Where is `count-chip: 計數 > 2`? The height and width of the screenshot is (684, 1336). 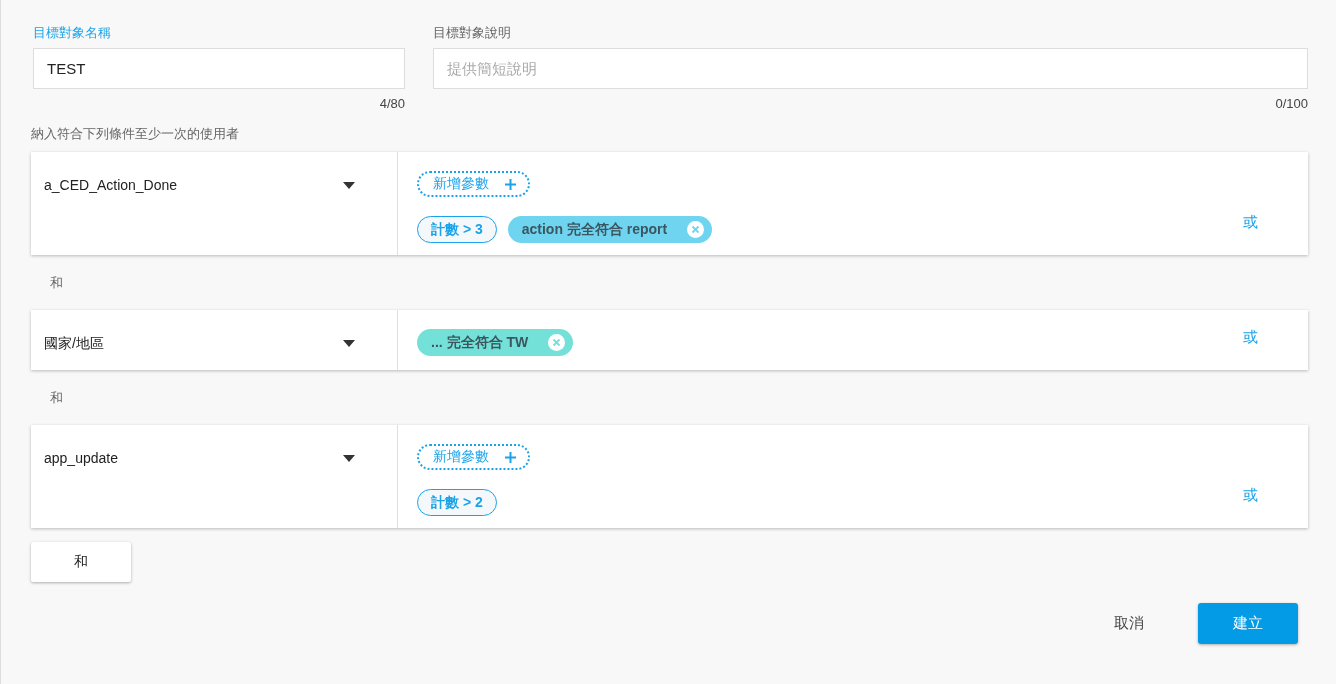
count-chip: 計數 > 2 is located at coordinates (457, 502).